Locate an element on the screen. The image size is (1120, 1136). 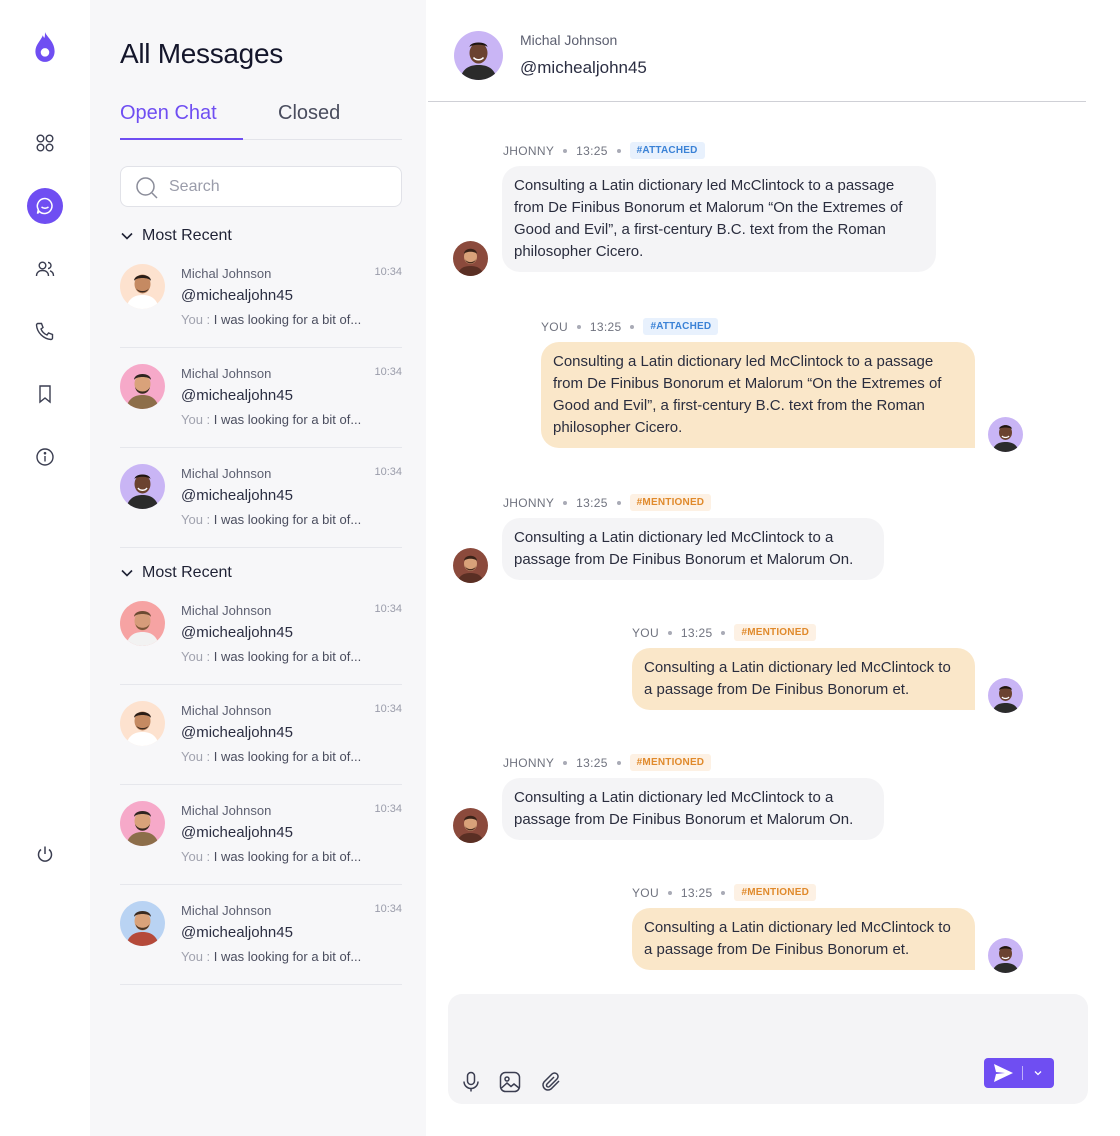
send-icon is located at coordinates (1003, 1073).